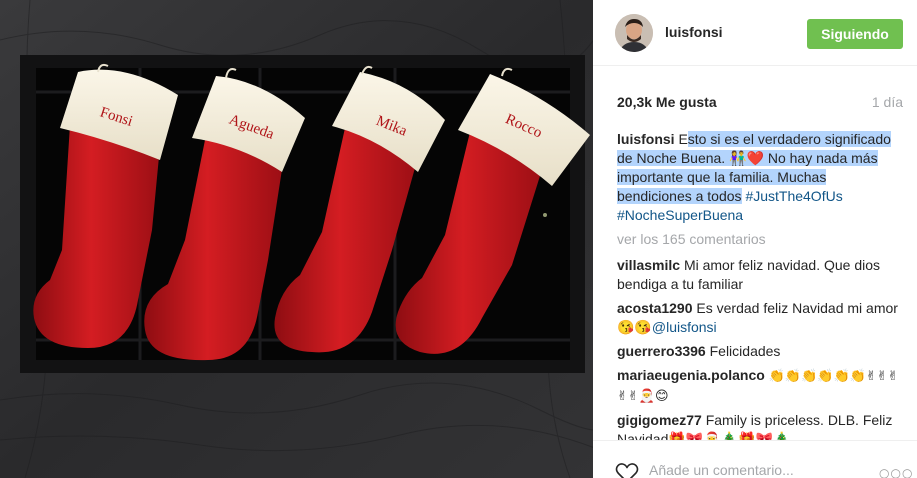 Image resolution: width=917 pixels, height=478 pixels. I want to click on following-button: Siguiendo, so click(855, 34).